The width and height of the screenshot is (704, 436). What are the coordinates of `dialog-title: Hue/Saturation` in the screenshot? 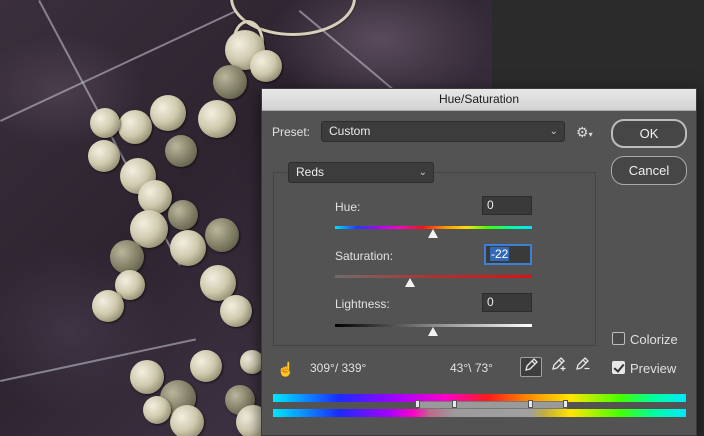 It's located at (479, 100).